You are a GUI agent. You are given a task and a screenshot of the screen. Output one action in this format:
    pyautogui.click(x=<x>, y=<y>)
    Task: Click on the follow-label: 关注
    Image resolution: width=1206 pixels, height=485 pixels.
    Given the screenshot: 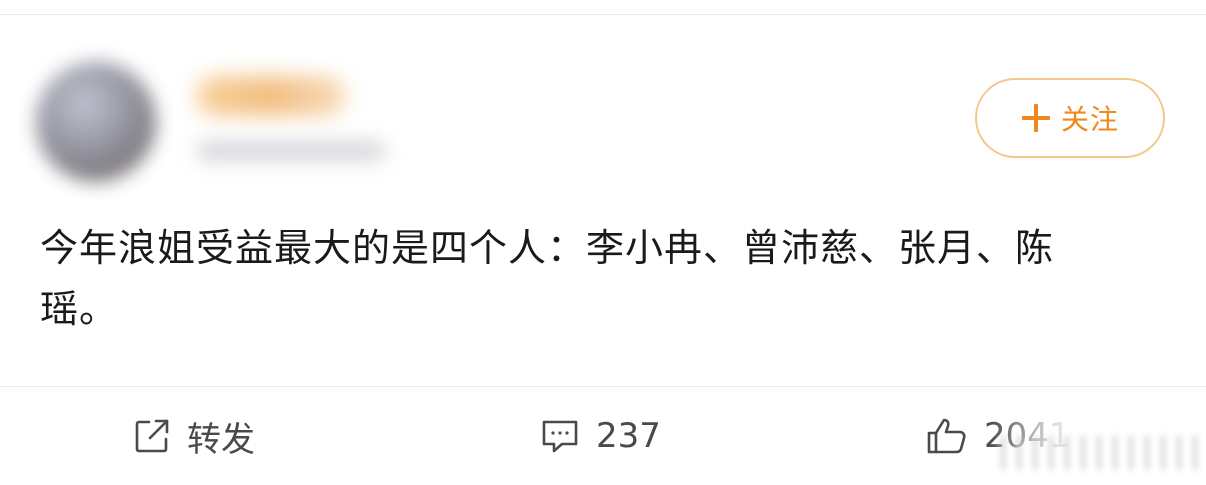 What is the action you would take?
    pyautogui.click(x=1089, y=119)
    